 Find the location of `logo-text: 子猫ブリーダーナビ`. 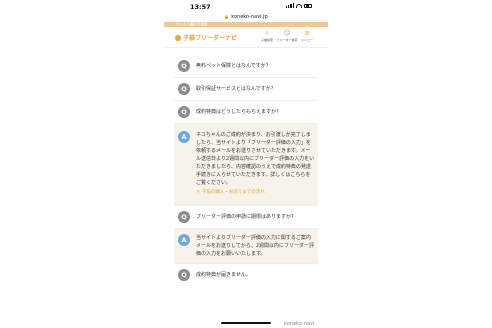

logo-text: 子猫ブリーダーナビ is located at coordinates (210, 38).